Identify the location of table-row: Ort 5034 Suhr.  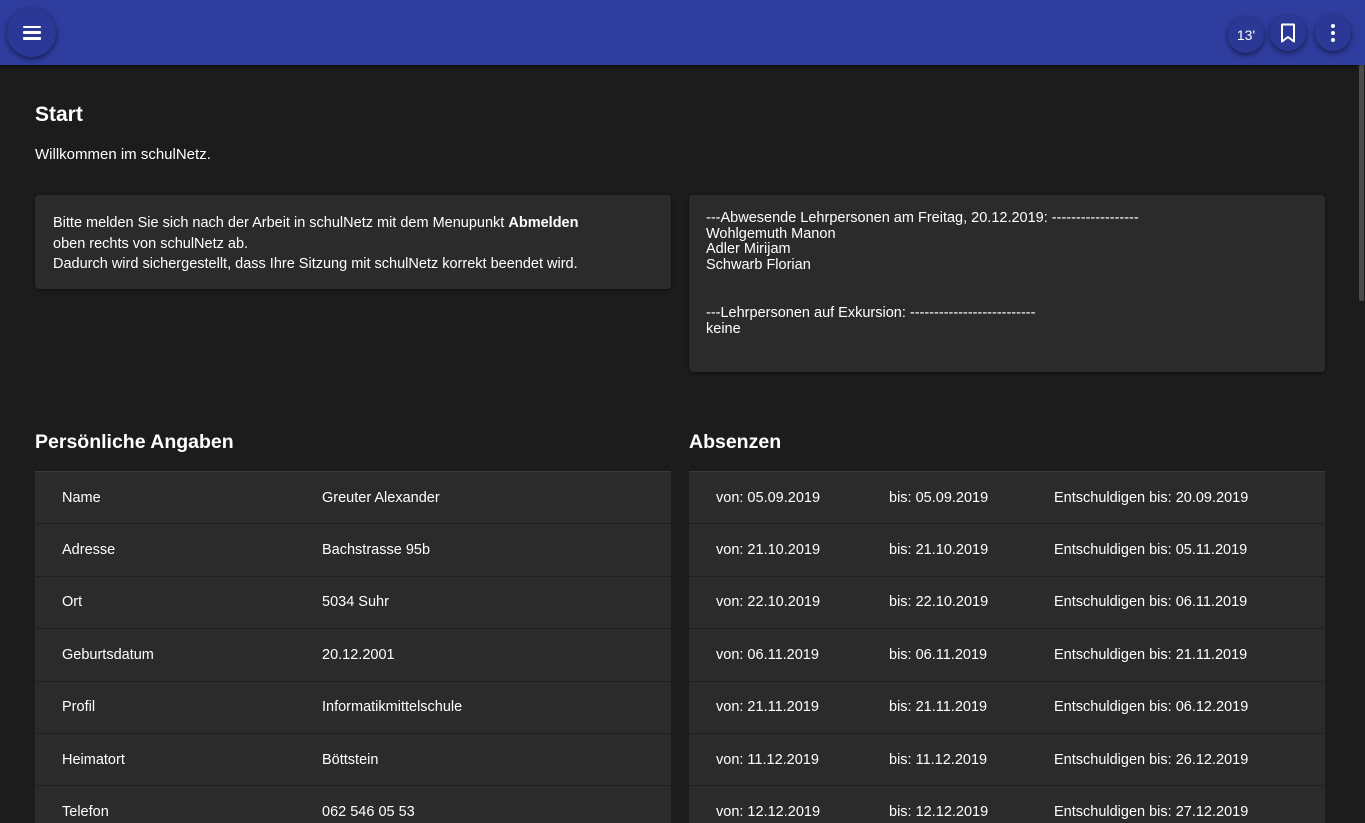
(353, 603).